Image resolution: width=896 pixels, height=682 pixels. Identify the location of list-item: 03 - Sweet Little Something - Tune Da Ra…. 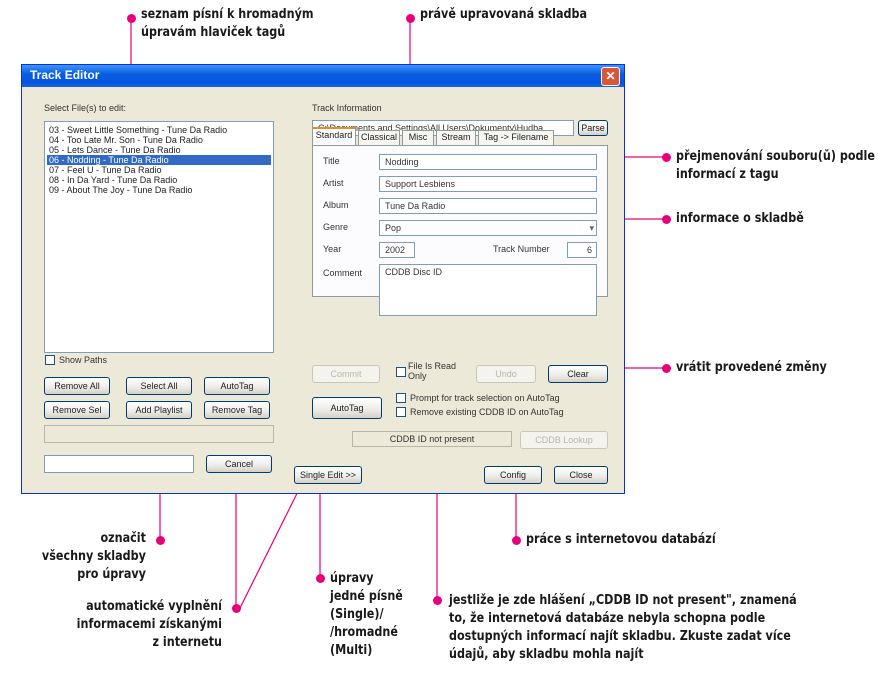
(137, 130).